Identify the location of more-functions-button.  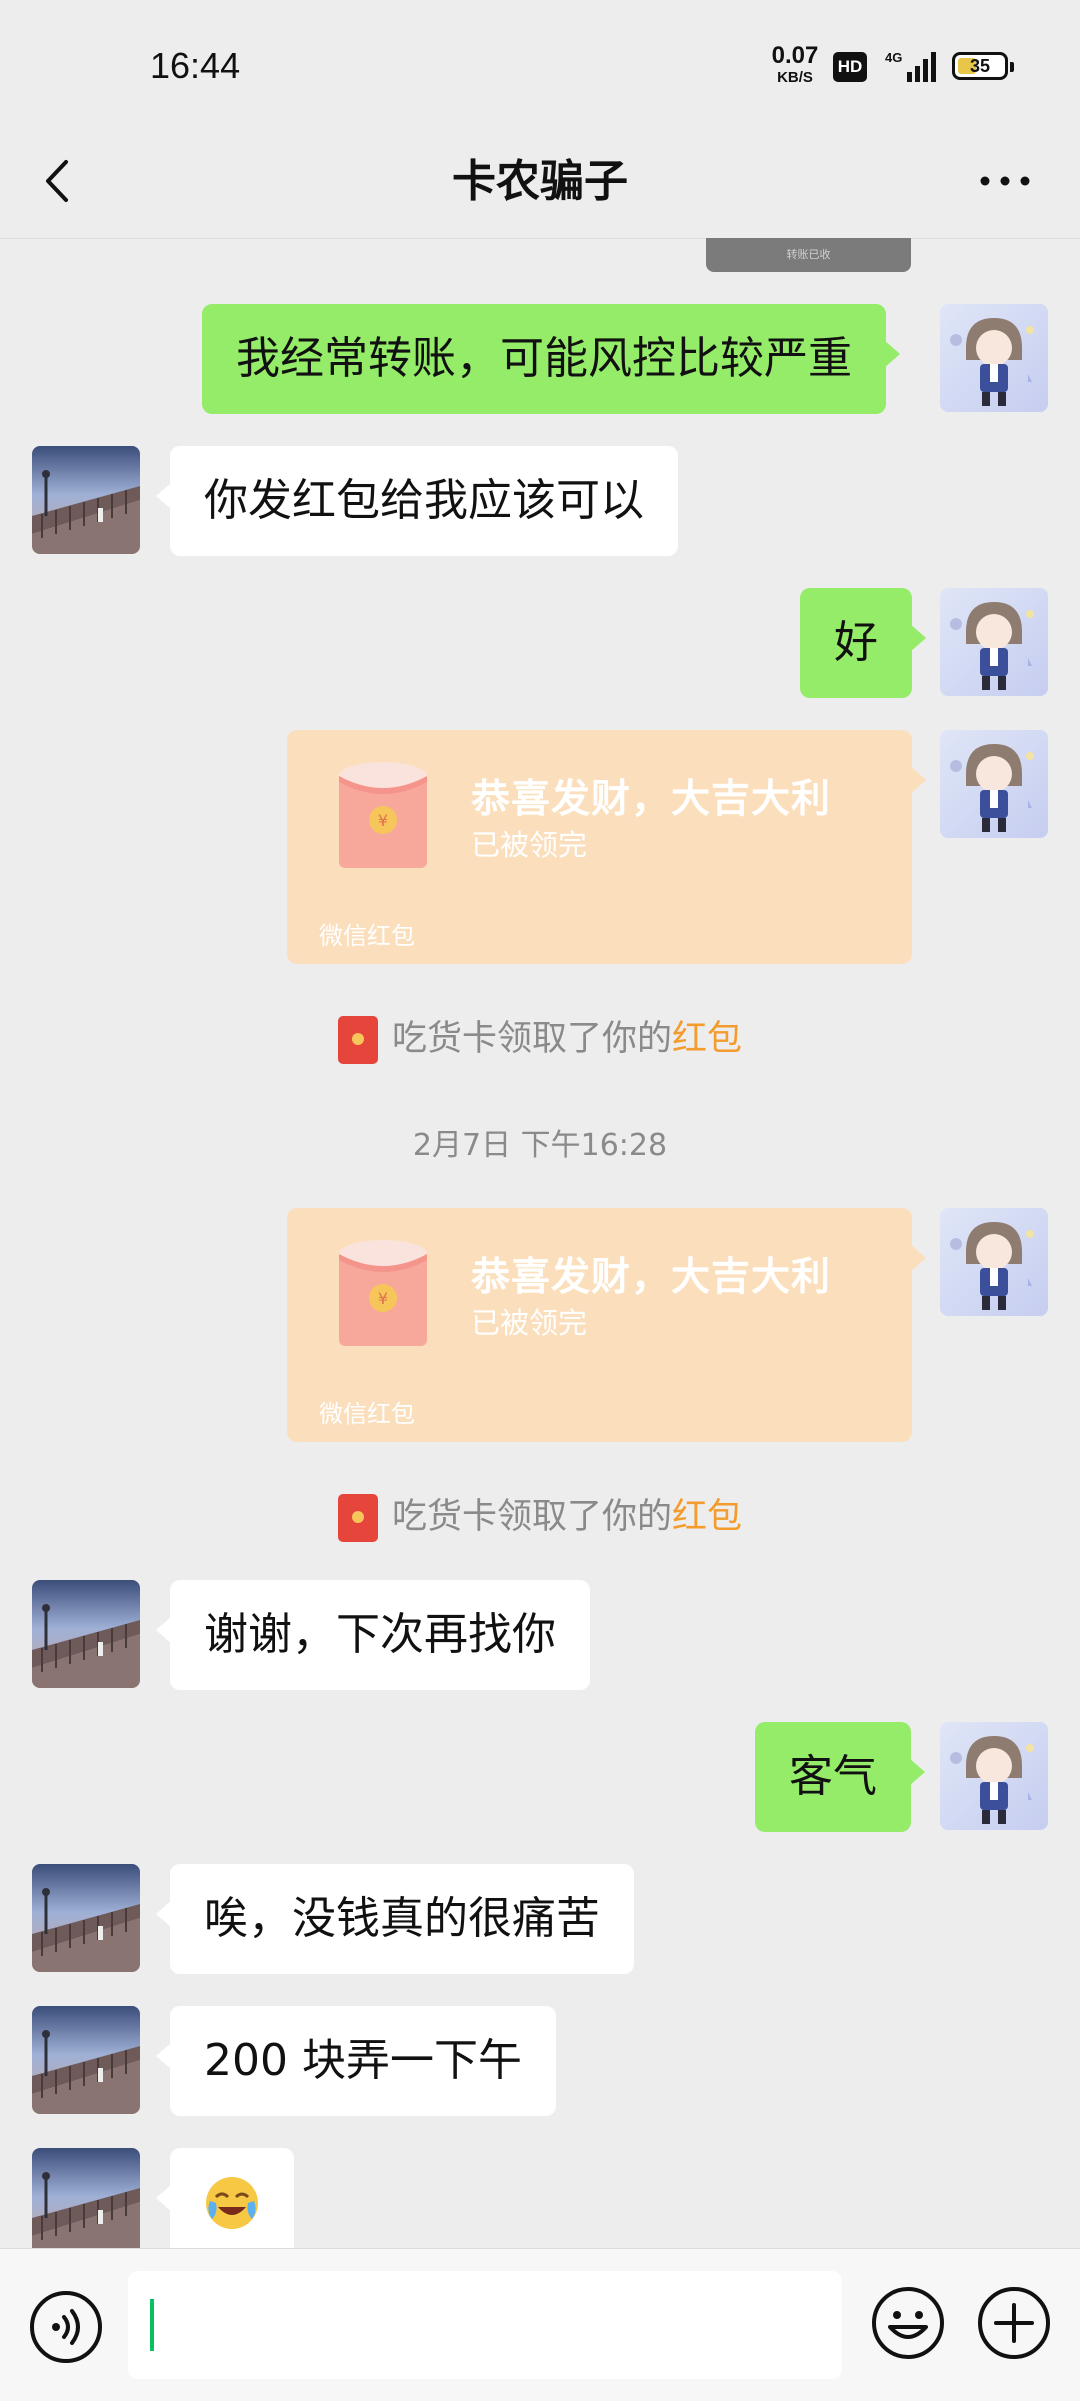
(1014, 2323).